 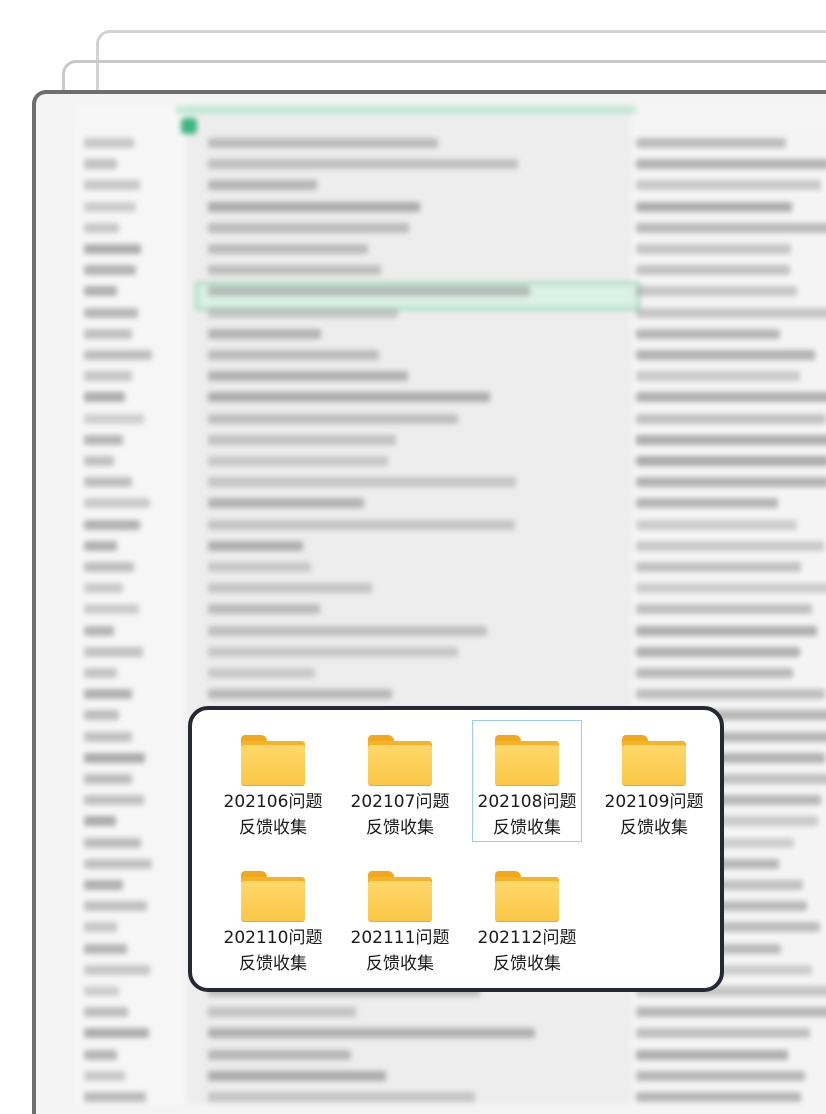 I want to click on folder-item: 202112问题反馈收集, so click(x=527, y=917).